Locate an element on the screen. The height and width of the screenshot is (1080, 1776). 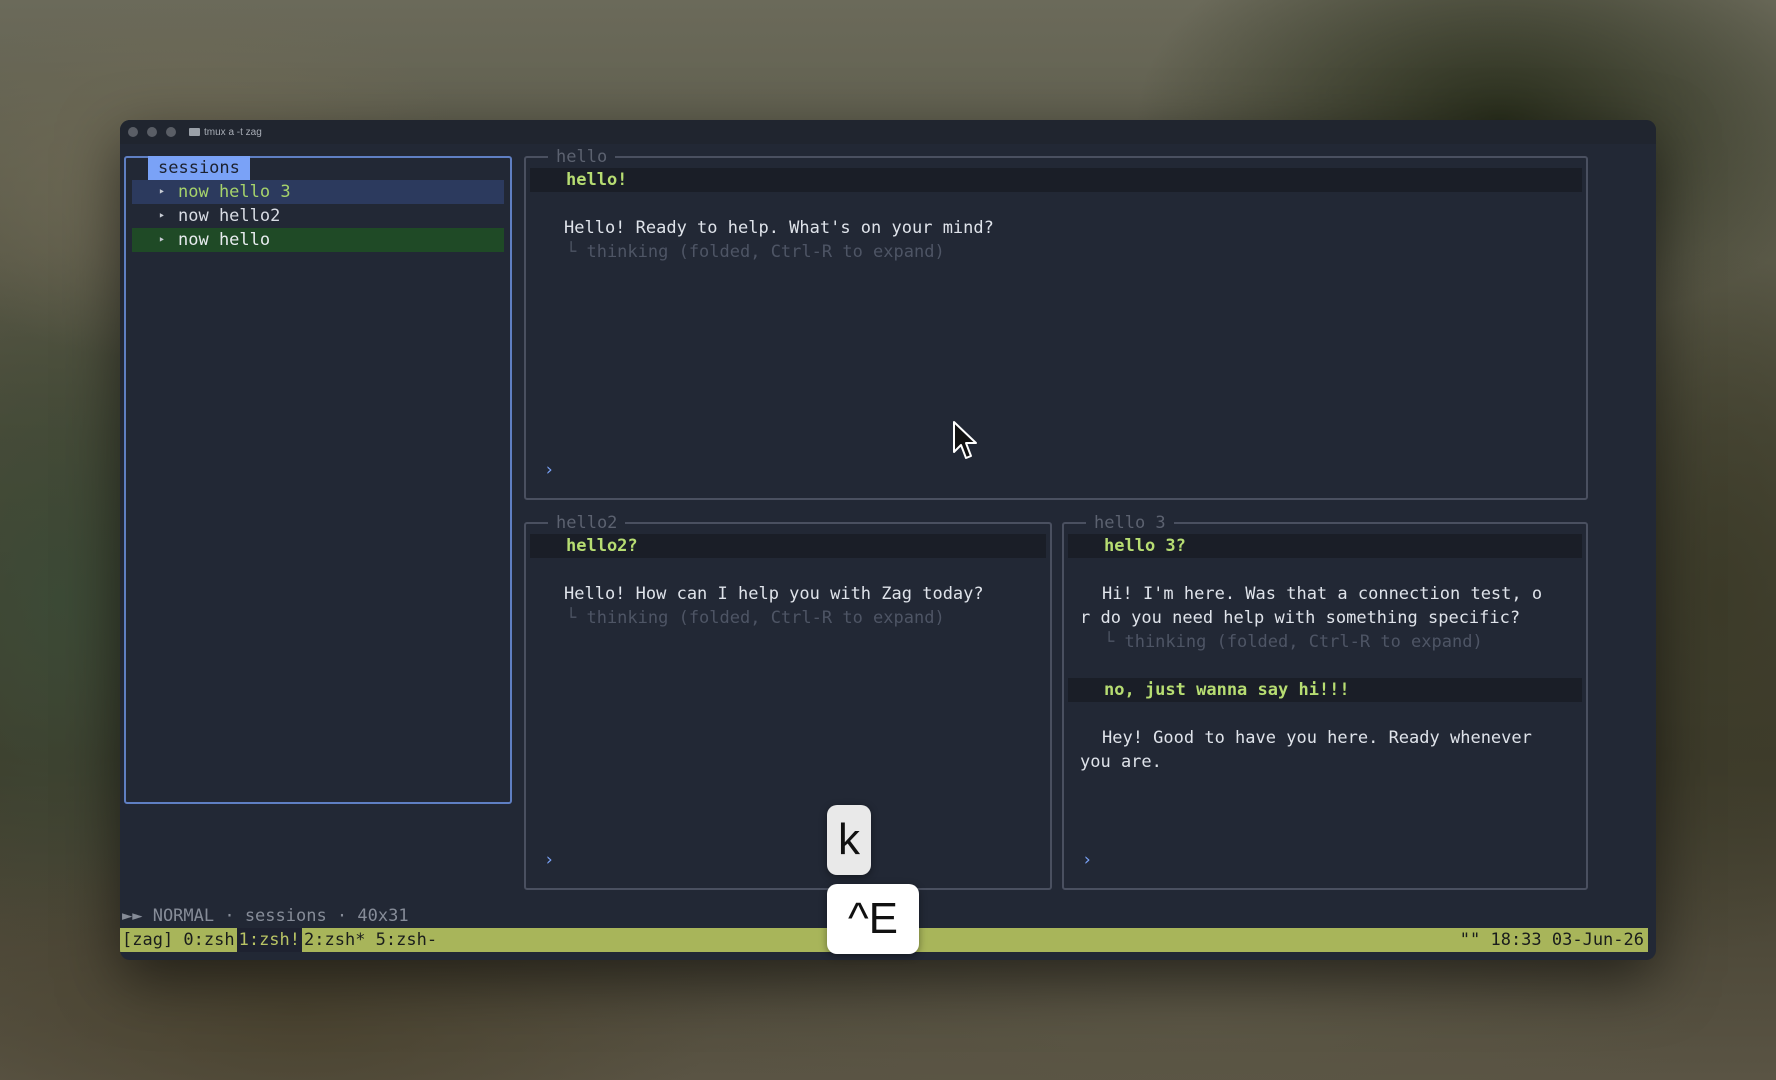
session-item-hello2: ‣ now hello2 is located at coordinates (318, 216).